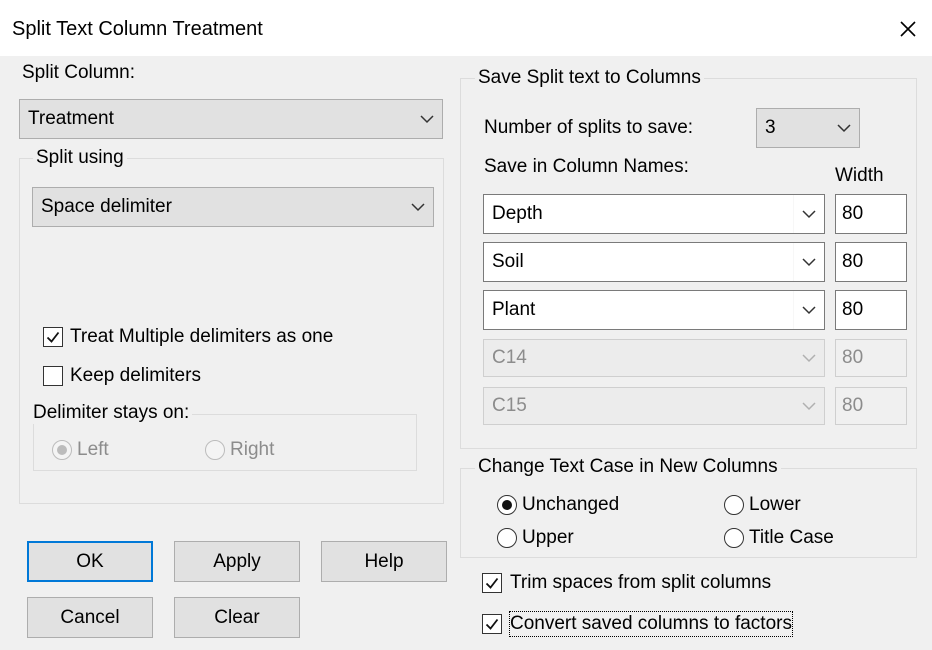  What do you see at coordinates (808, 128) in the screenshot?
I see `num-splits-select: 3` at bounding box center [808, 128].